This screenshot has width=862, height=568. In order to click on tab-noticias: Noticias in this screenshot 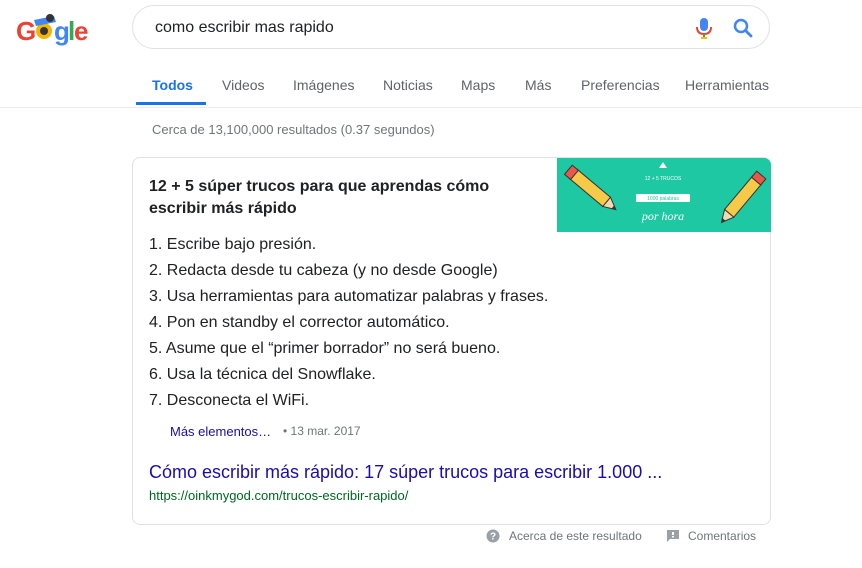, I will do `click(408, 85)`.